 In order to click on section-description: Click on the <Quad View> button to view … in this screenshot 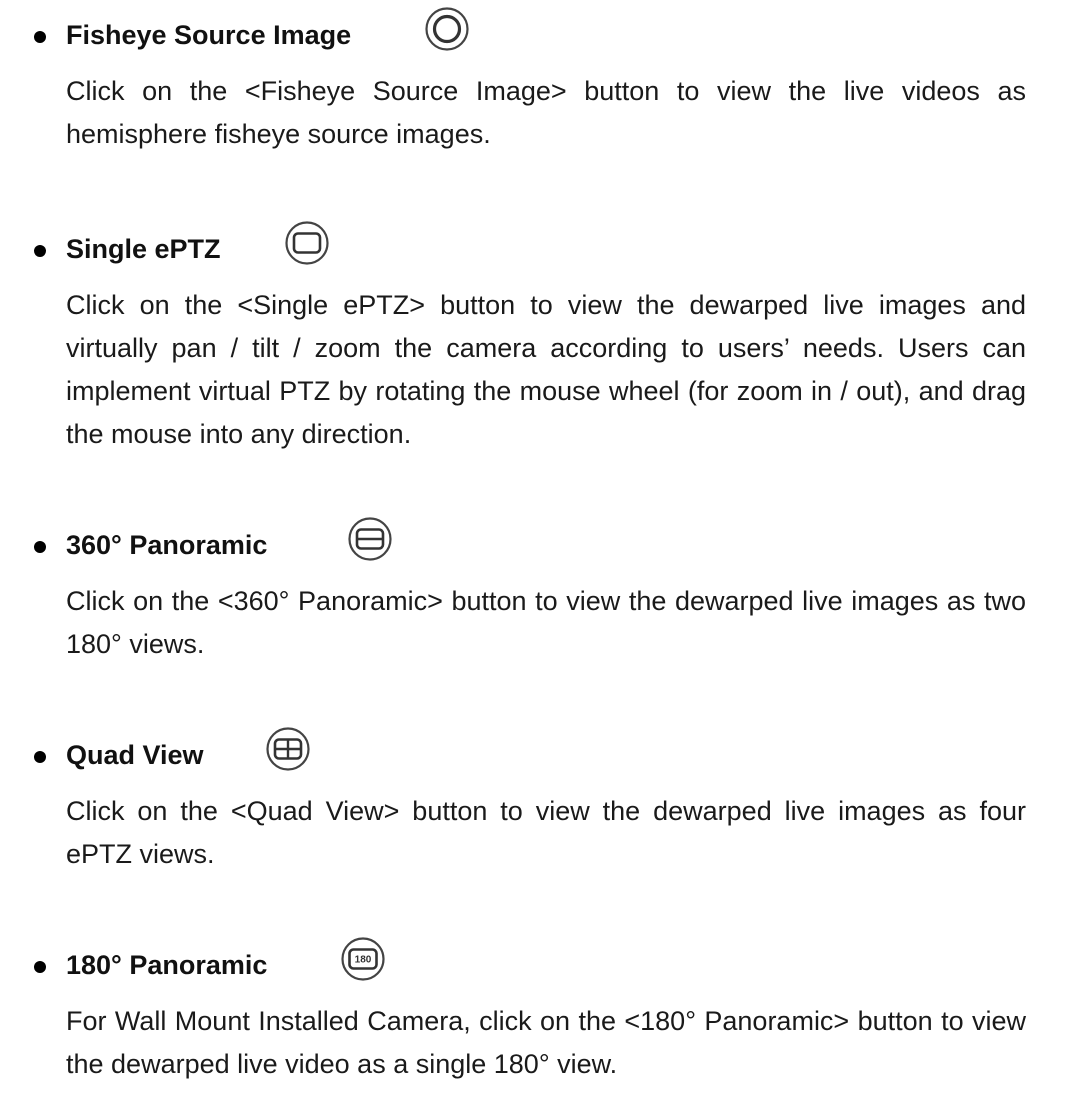, I will do `click(546, 832)`.